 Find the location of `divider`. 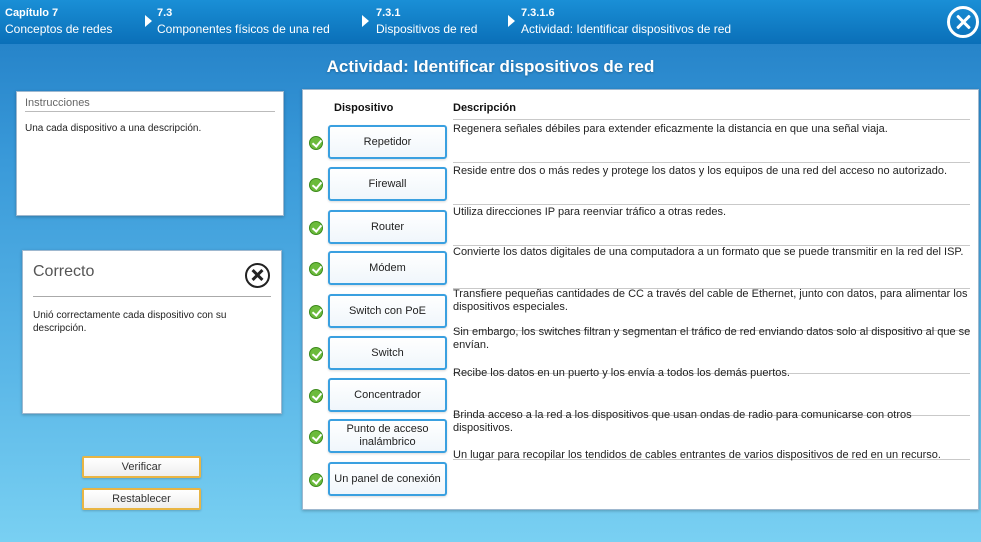

divider is located at coordinates (152, 296).